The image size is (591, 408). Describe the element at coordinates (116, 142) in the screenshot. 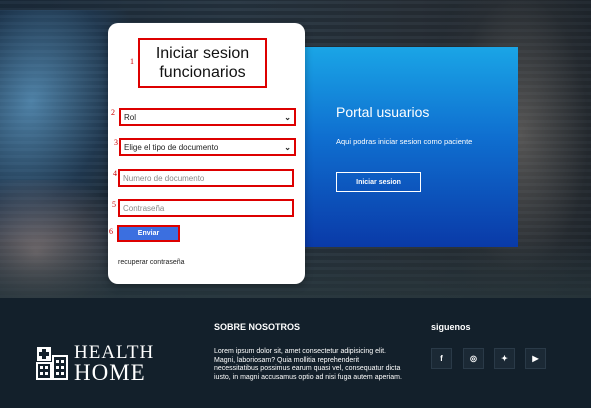

I see `step-number-3: 3` at that location.